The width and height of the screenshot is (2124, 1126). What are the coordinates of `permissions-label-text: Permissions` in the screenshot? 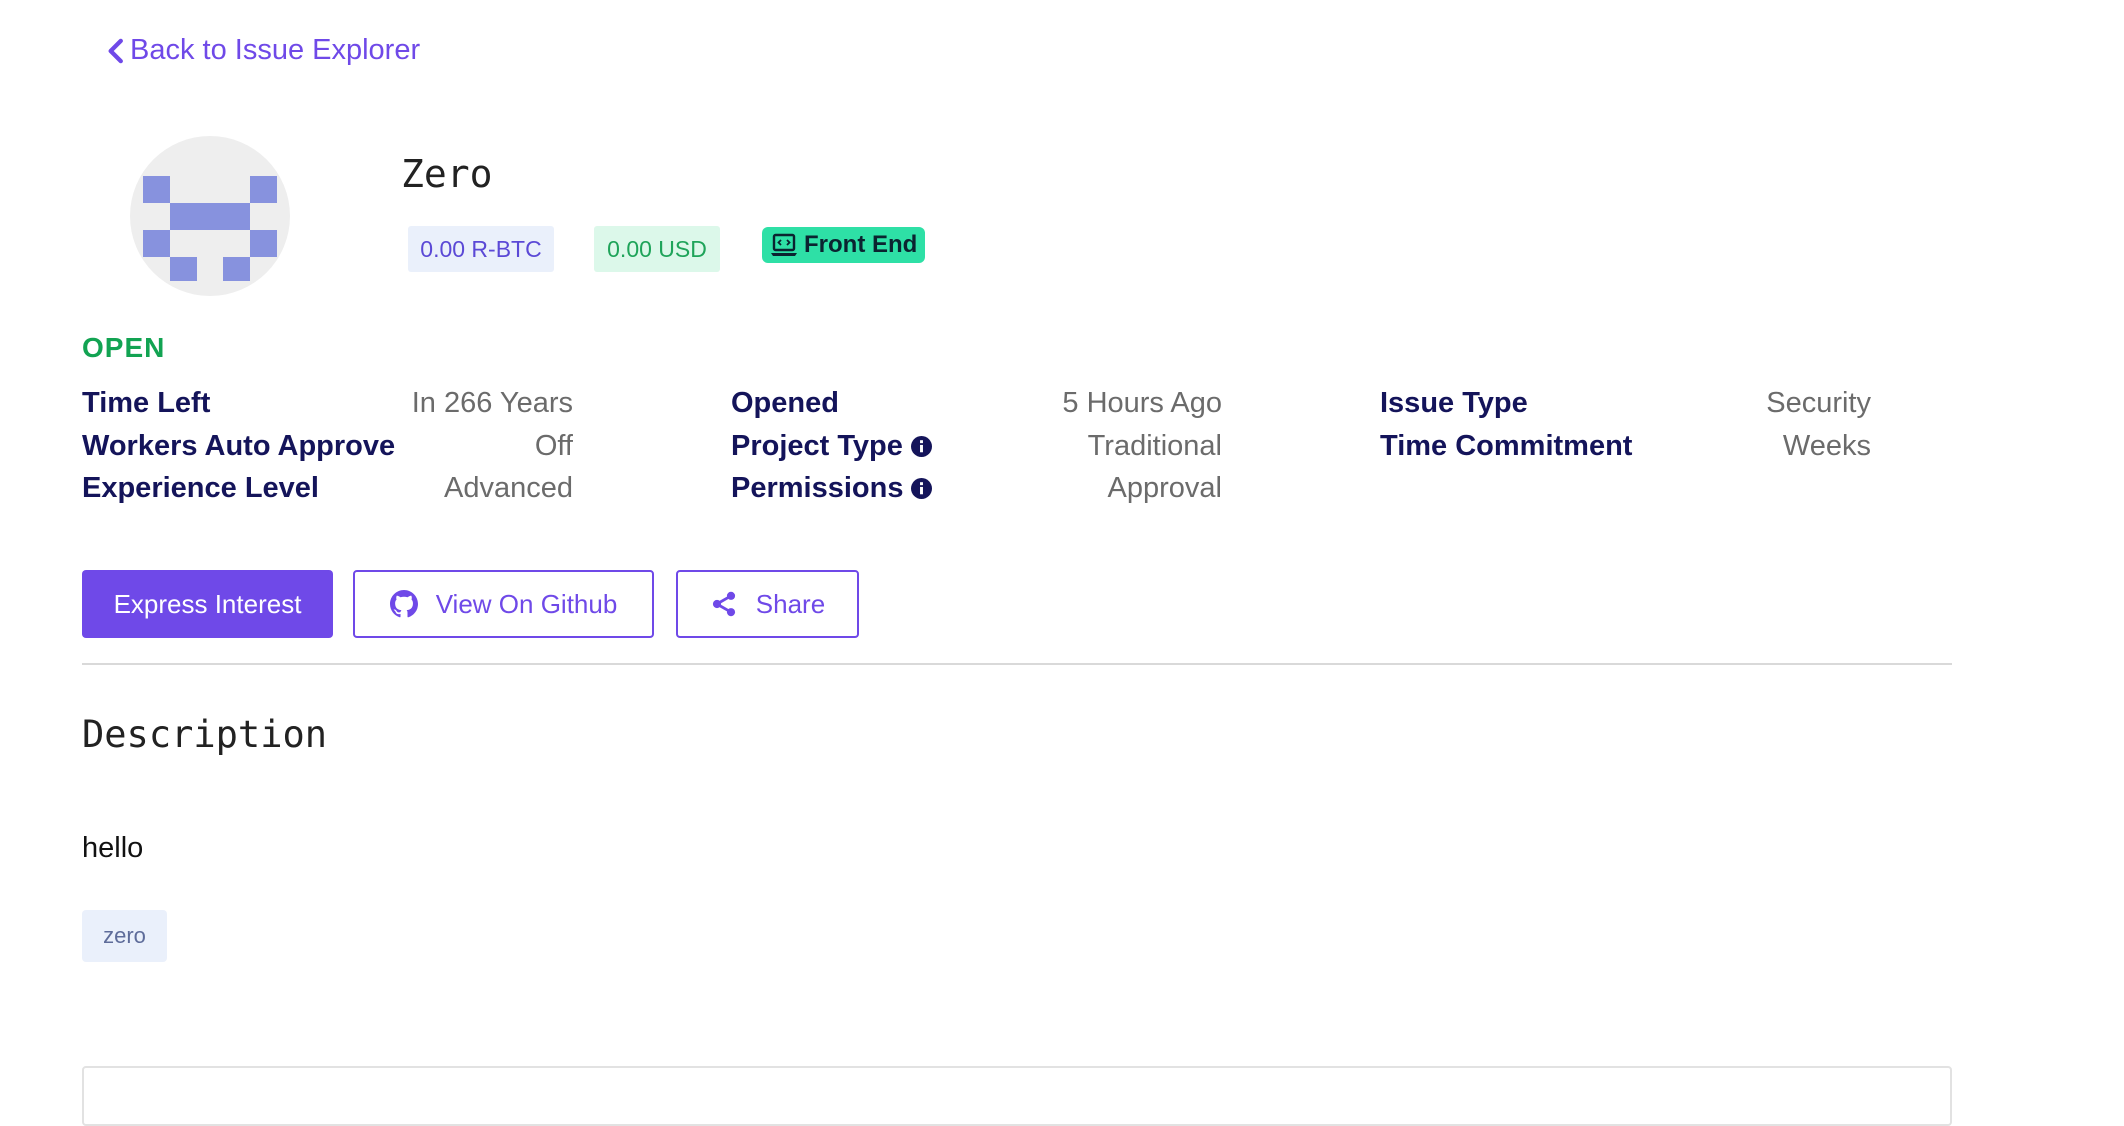 It's located at (817, 488).